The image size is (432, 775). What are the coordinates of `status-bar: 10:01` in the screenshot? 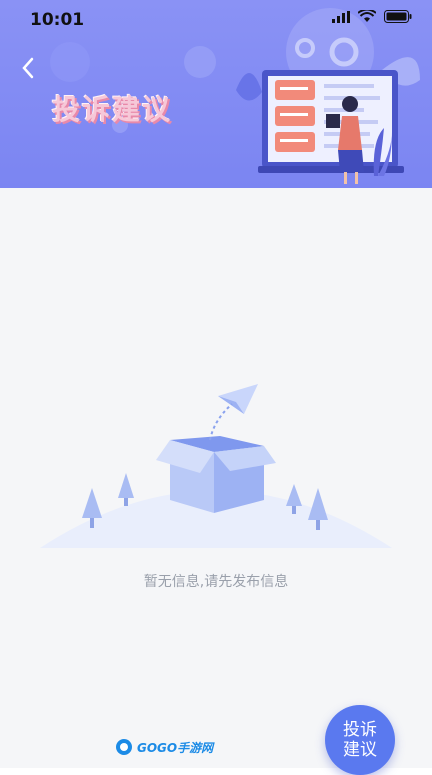 It's located at (216, 20).